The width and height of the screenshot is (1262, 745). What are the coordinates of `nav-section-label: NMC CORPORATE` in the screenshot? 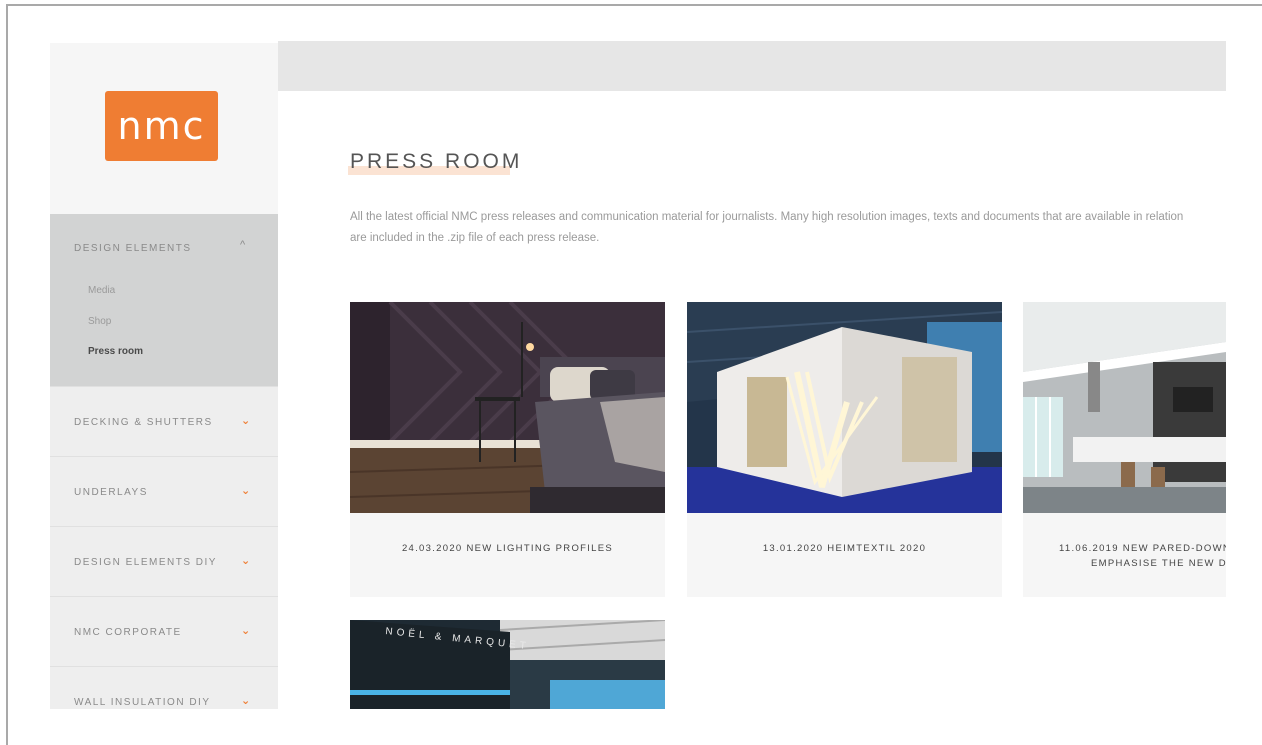 It's located at (128, 632).